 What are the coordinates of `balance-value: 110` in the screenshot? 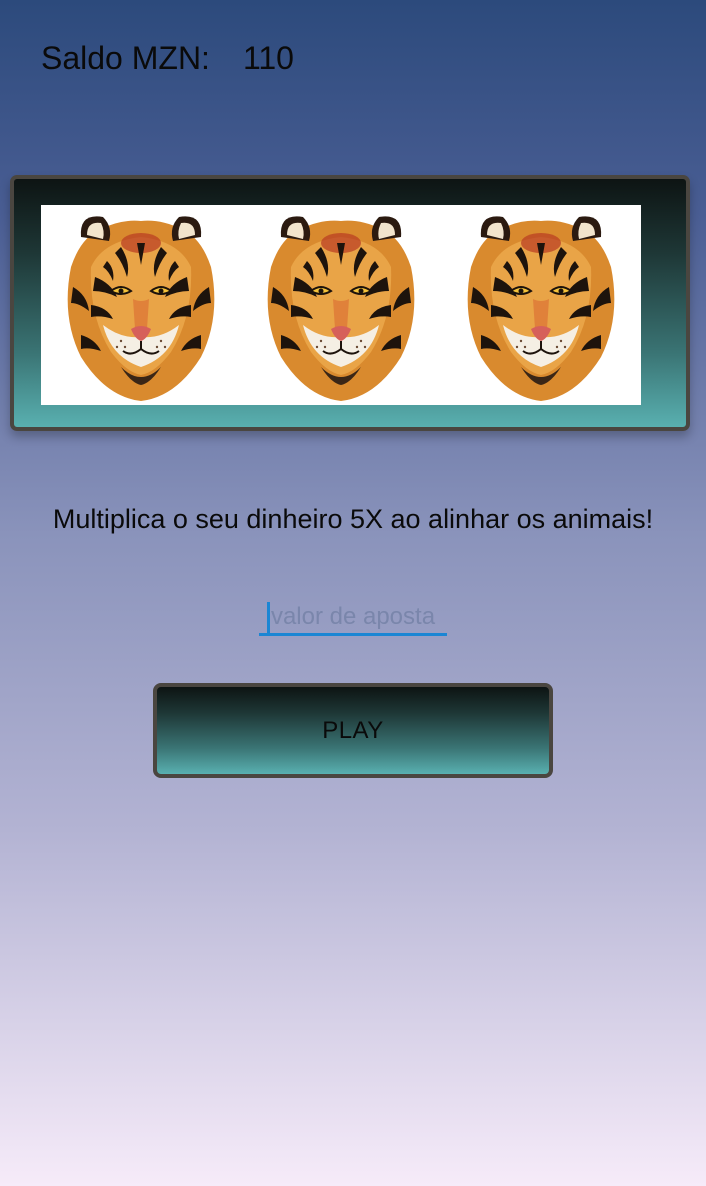 It's located at (268, 58).